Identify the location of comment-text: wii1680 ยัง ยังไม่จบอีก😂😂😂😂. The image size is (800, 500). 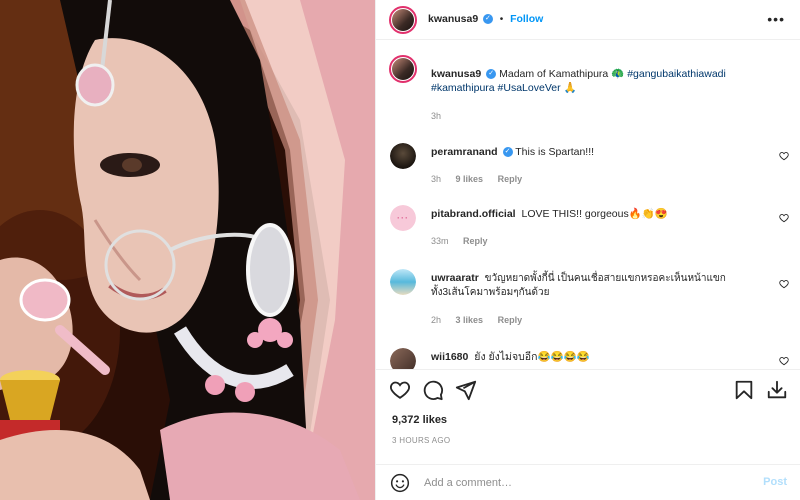
(510, 357).